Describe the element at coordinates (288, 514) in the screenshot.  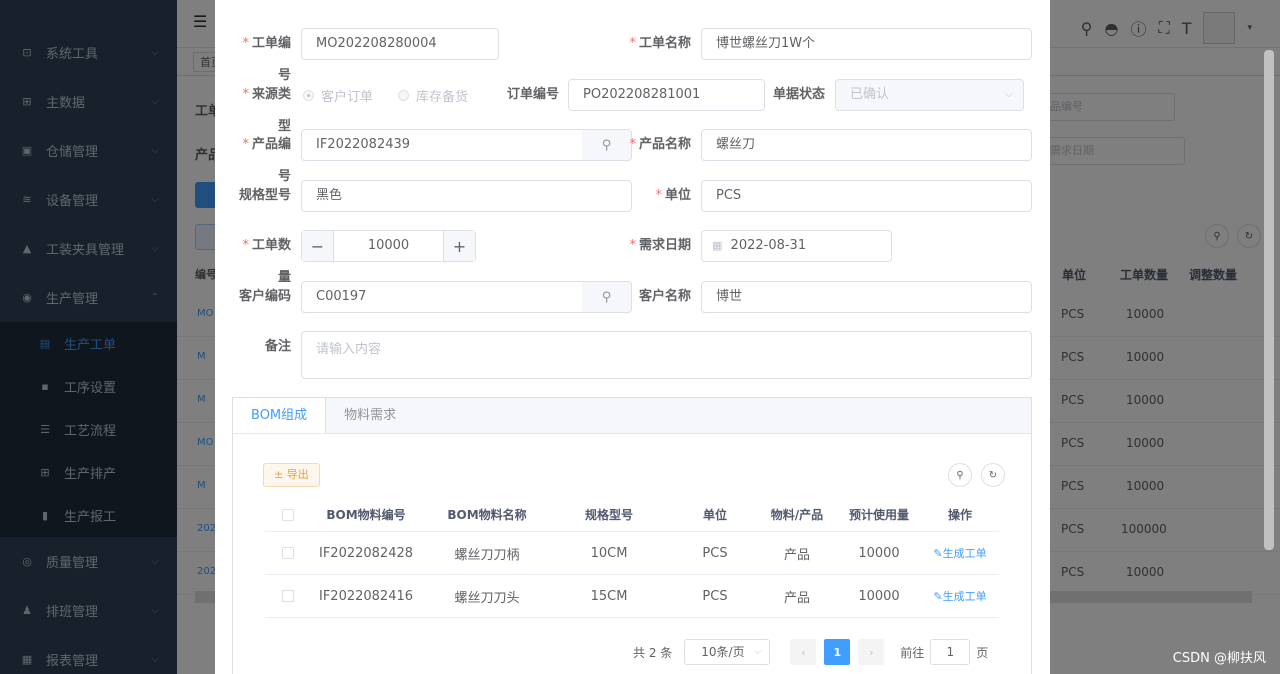
I see `select-all-checkbox` at that location.